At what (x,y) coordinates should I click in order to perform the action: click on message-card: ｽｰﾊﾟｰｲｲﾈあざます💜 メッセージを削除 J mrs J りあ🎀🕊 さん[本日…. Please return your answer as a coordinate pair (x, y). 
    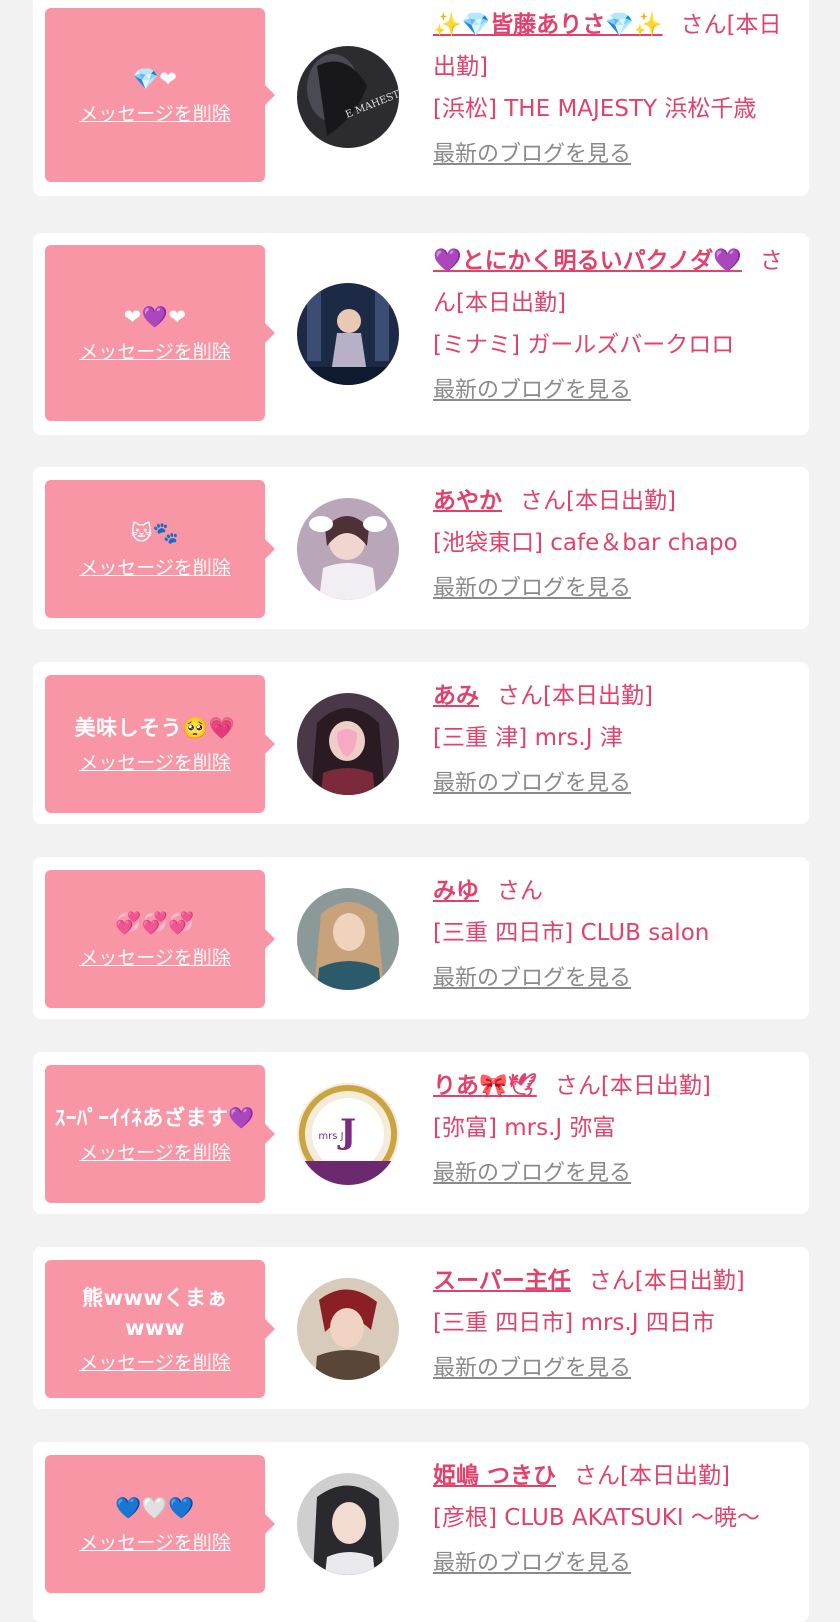
    Looking at the image, I should click on (421, 1133).